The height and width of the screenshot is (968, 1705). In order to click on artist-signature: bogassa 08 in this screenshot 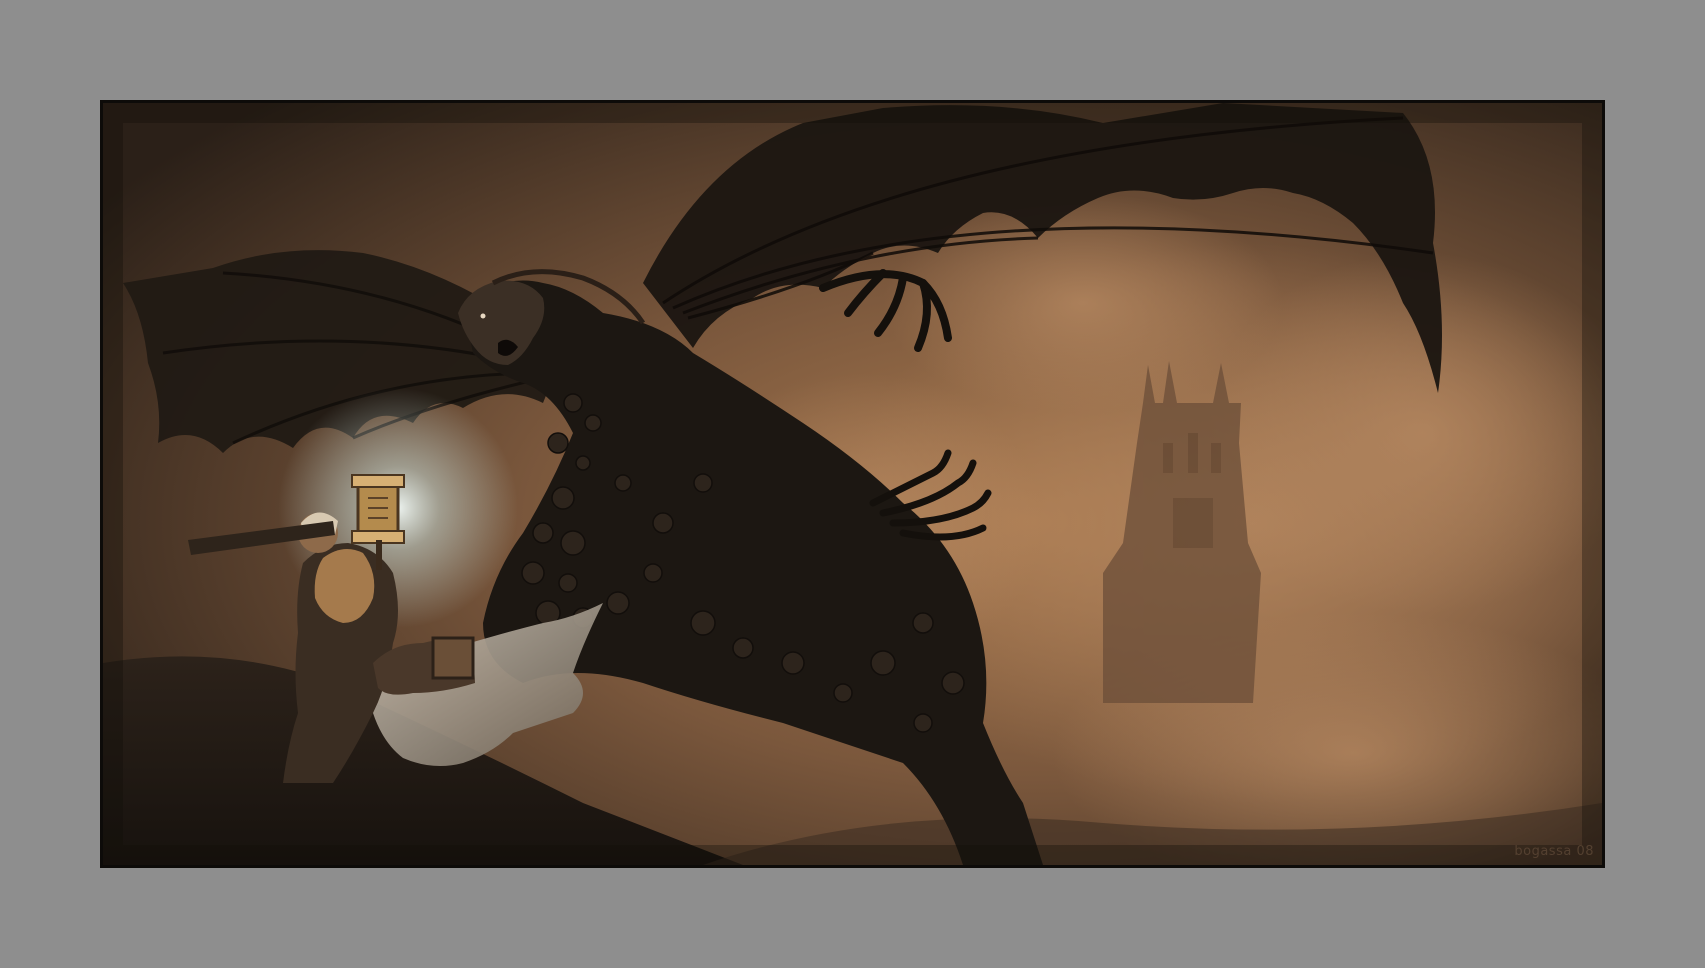, I will do `click(1554, 851)`.